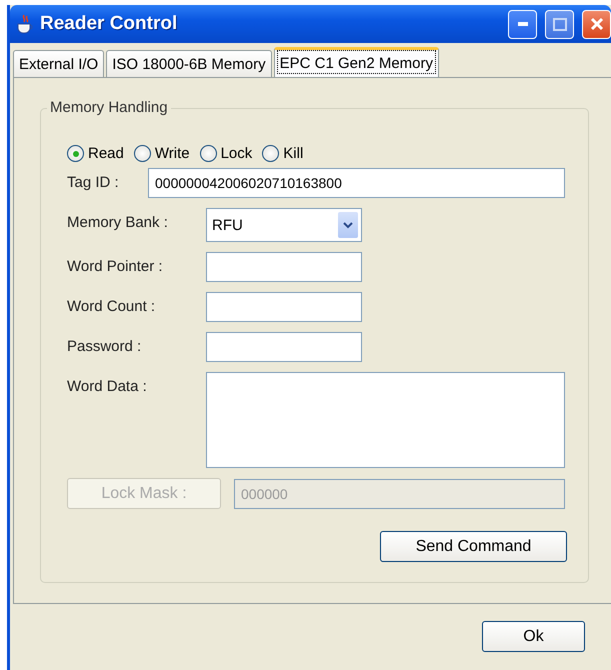  What do you see at coordinates (111, 306) in the screenshot?
I see `field-label: Word Count :` at bounding box center [111, 306].